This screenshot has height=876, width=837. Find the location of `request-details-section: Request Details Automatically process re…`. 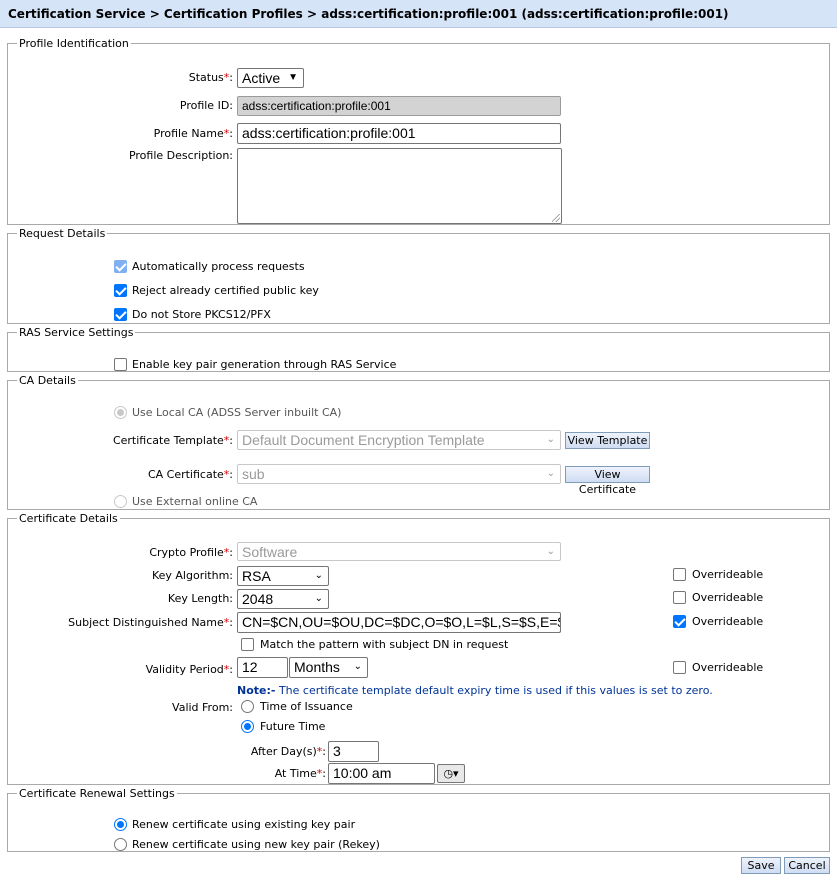

request-details-section: Request Details Automatically process re… is located at coordinates (418, 275).